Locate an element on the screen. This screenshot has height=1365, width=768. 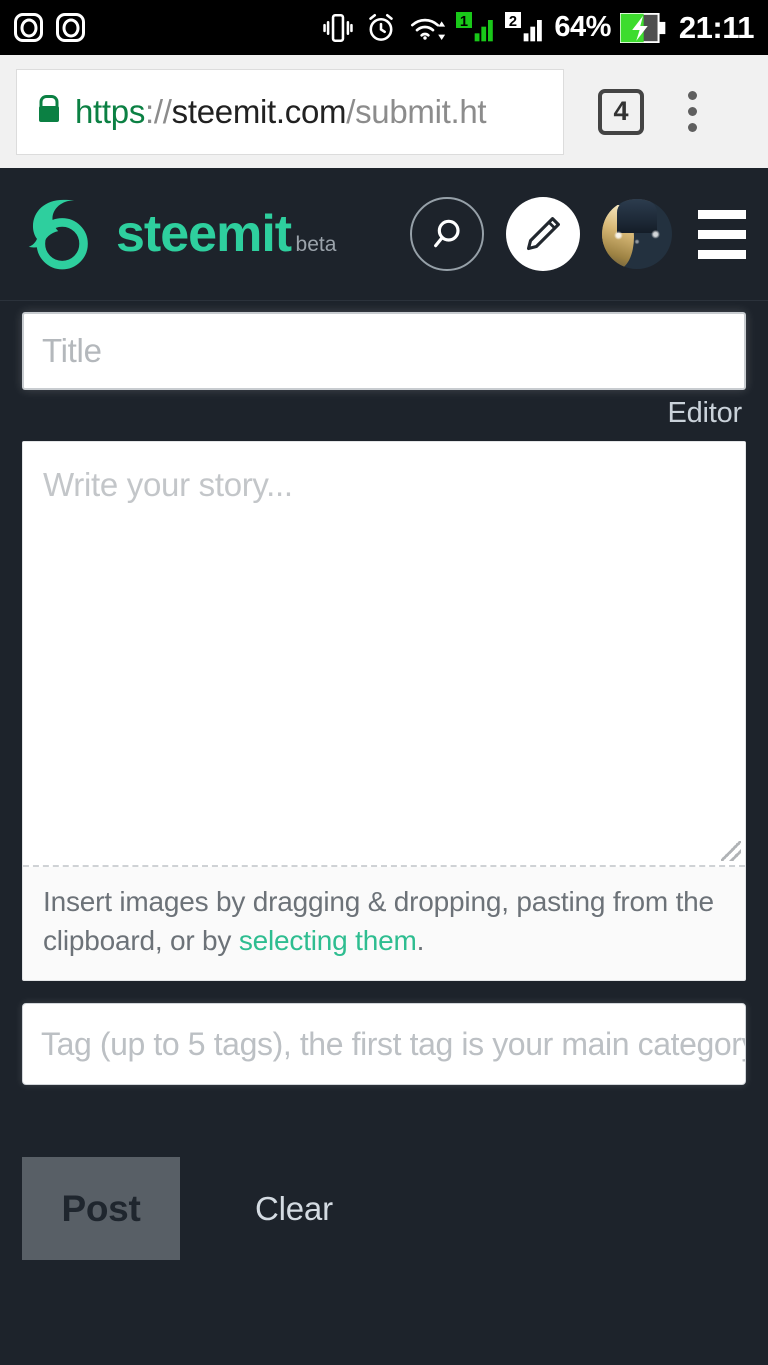
url-host: steemit.com is located at coordinates (259, 111).